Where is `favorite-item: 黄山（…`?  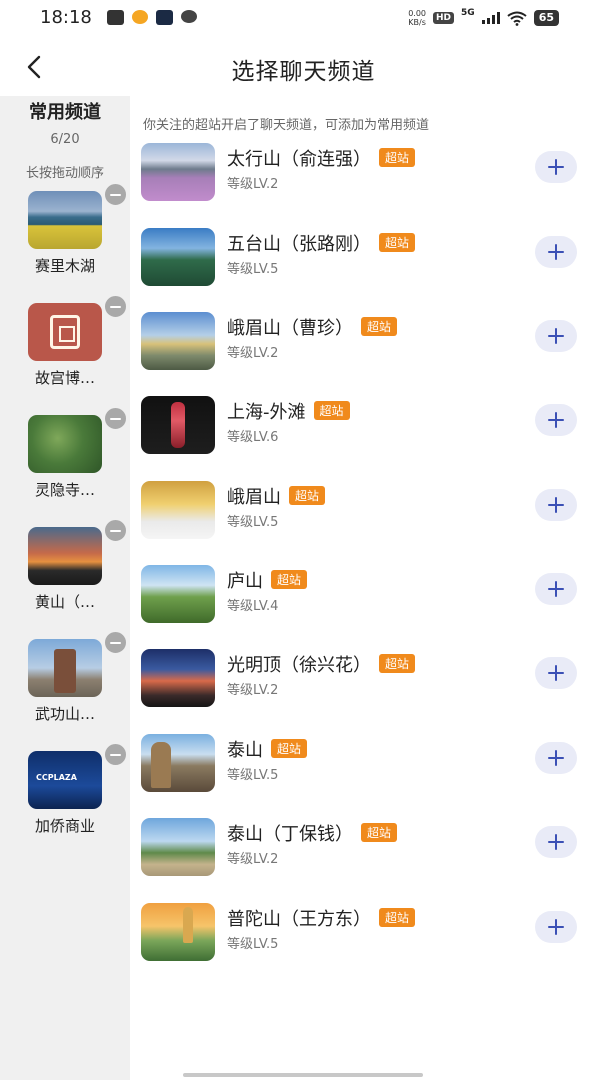
favorite-item: 黄山（… is located at coordinates (65, 578).